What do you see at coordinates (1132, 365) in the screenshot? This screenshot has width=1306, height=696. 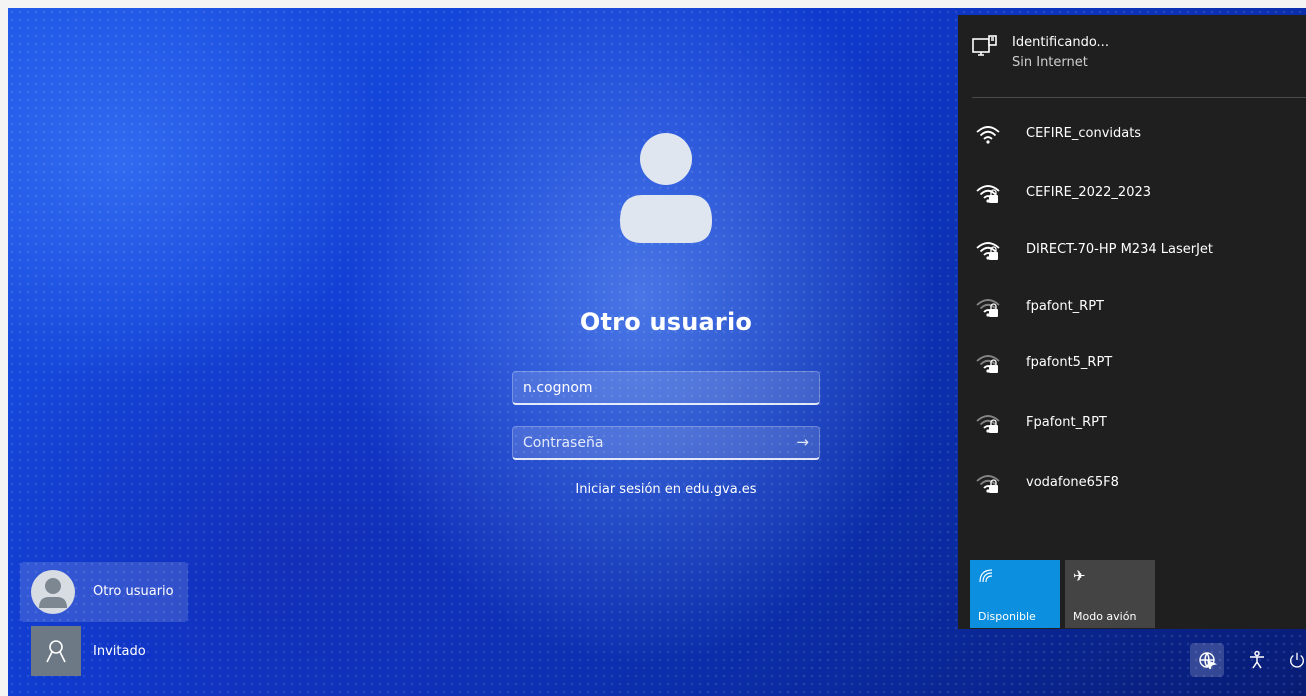 I see `wifi-network-item: fpafont5_RPT` at bounding box center [1132, 365].